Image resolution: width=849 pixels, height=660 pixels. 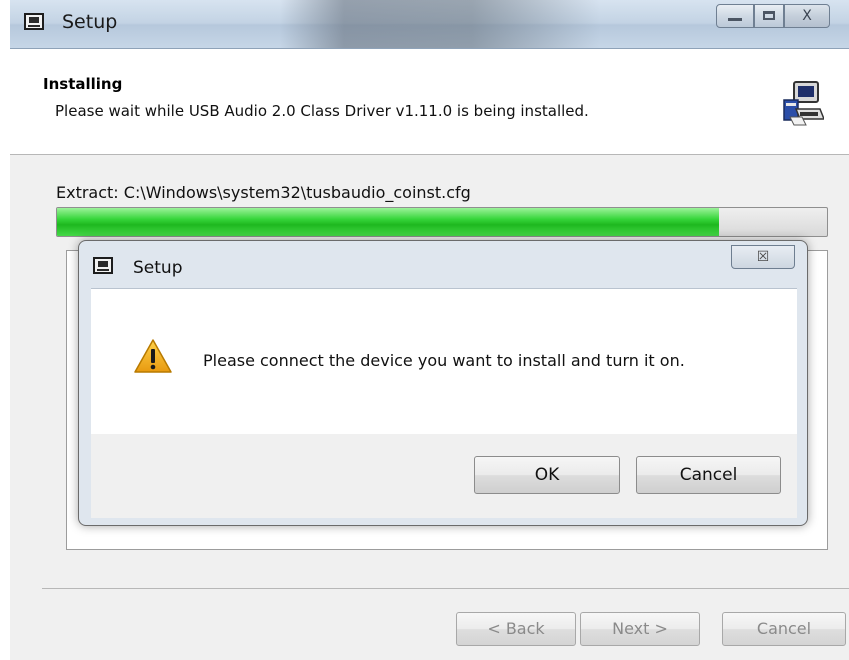 What do you see at coordinates (735, 19) in the screenshot?
I see `minimize-icon` at bounding box center [735, 19].